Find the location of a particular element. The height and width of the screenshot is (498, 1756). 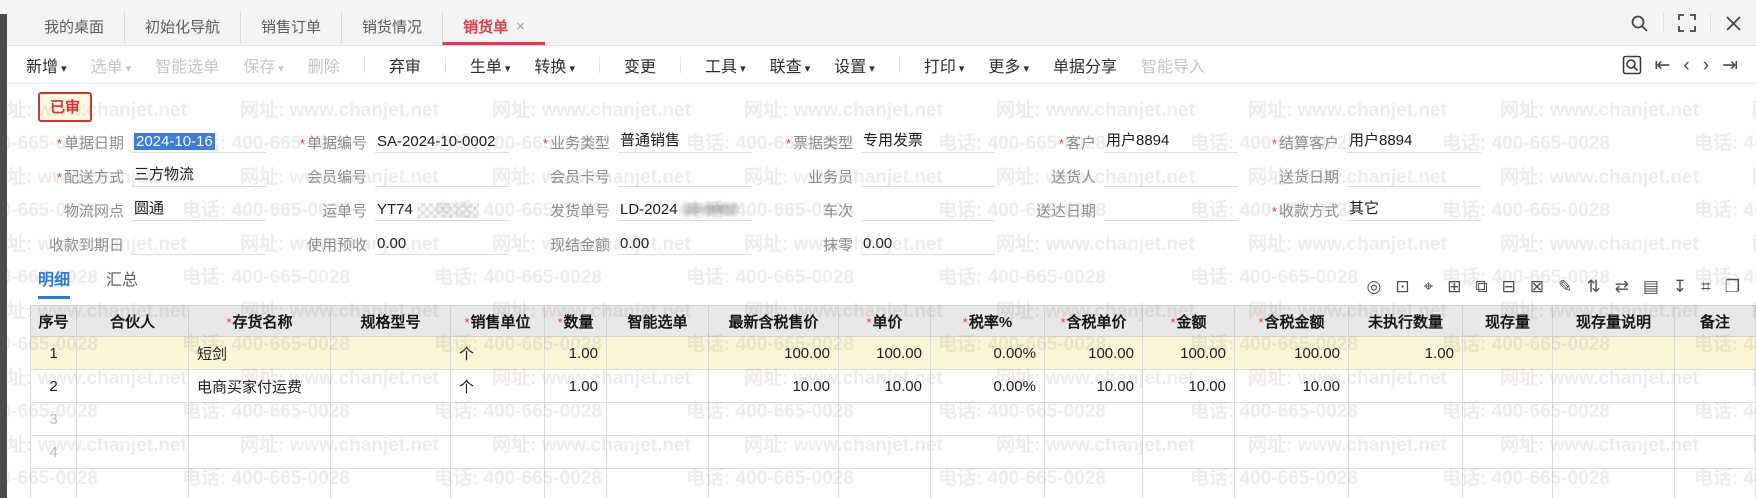

col-spec: 规格型号 is located at coordinates (390, 321).